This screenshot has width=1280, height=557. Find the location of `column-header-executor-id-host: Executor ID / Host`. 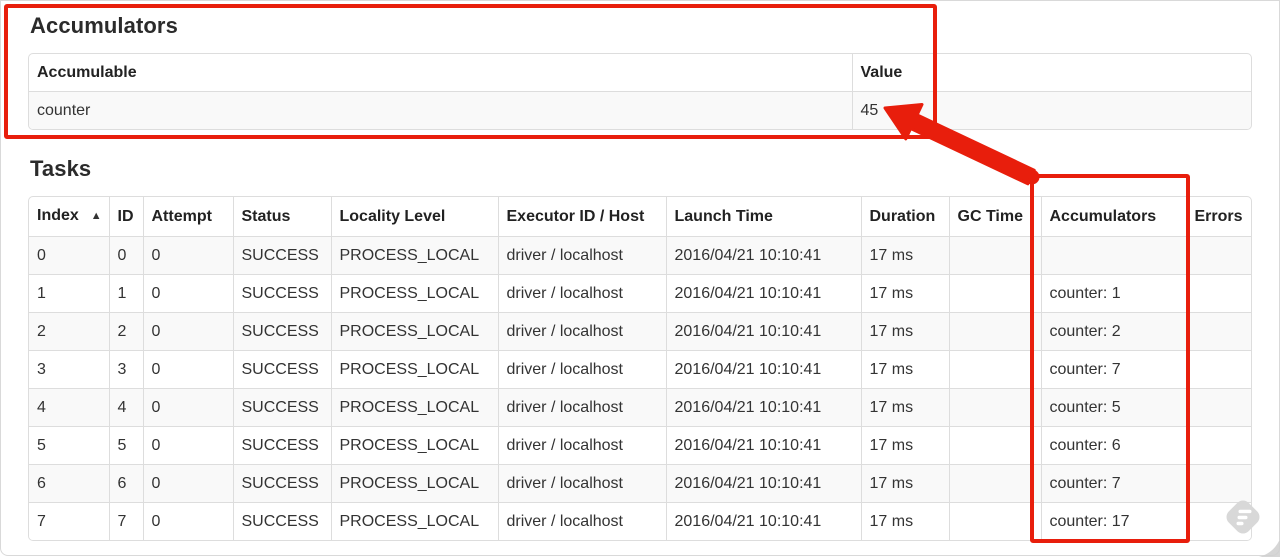

column-header-executor-id-host: Executor ID / Host is located at coordinates (581, 217).